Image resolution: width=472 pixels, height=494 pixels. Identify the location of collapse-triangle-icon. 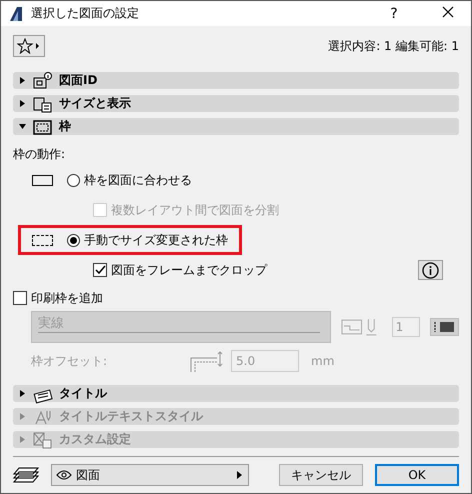
(22, 126).